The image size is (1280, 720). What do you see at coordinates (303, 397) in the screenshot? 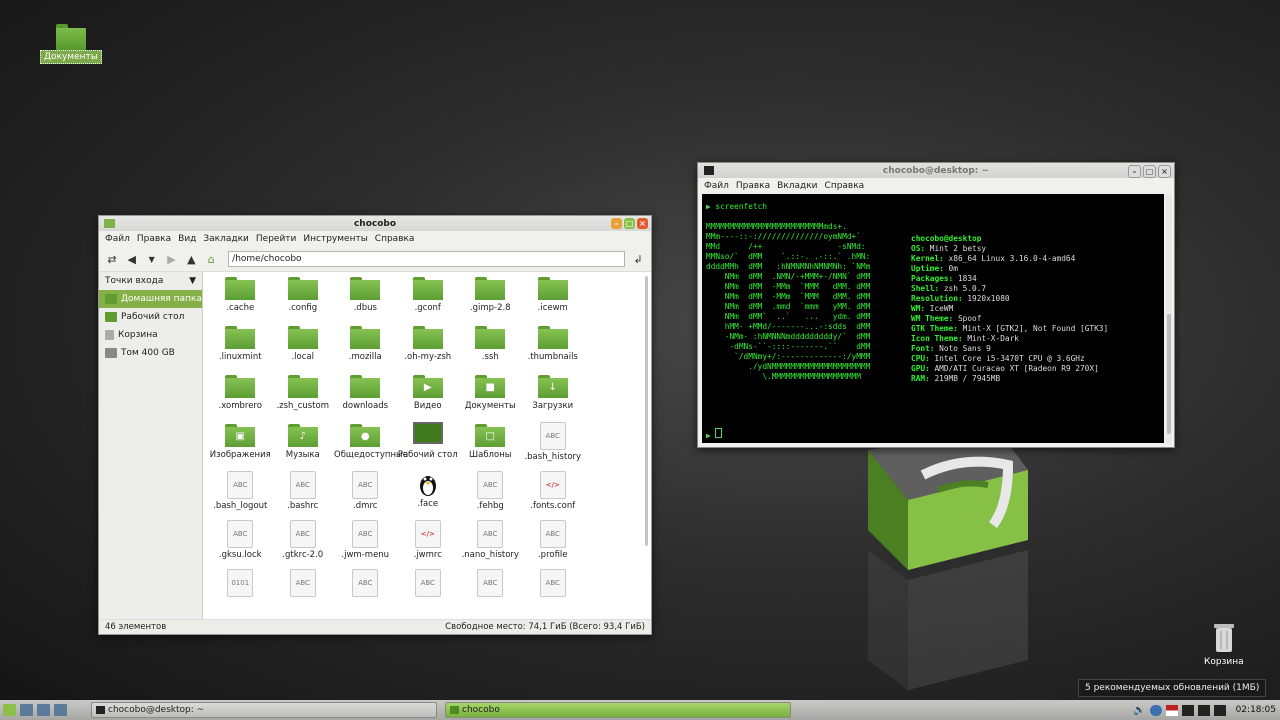
I see `file-item: .zsh_custom` at bounding box center [303, 397].